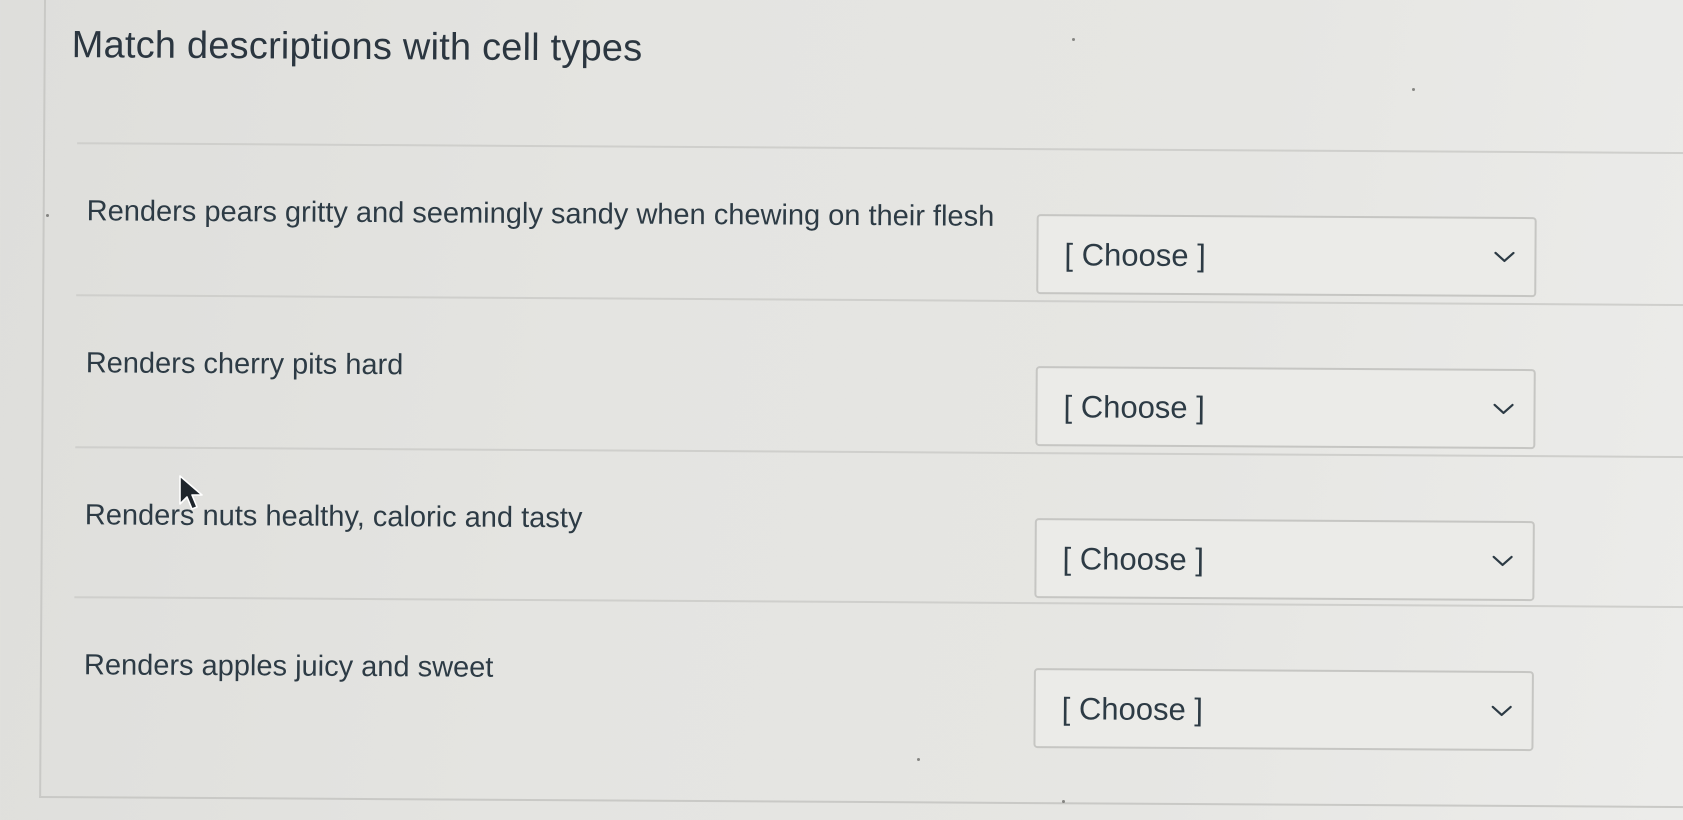  Describe the element at coordinates (357, 47) in the screenshot. I see `question-title: Match descriptions with cell types` at that location.